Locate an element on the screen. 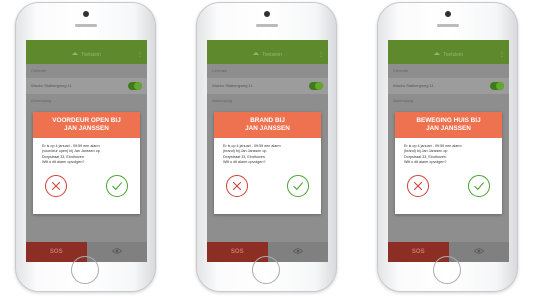 This screenshot has width=533, height=296. dialog-header: VOORDEUR OPEN BIJ JAN JANSSEN is located at coordinates (86, 125).